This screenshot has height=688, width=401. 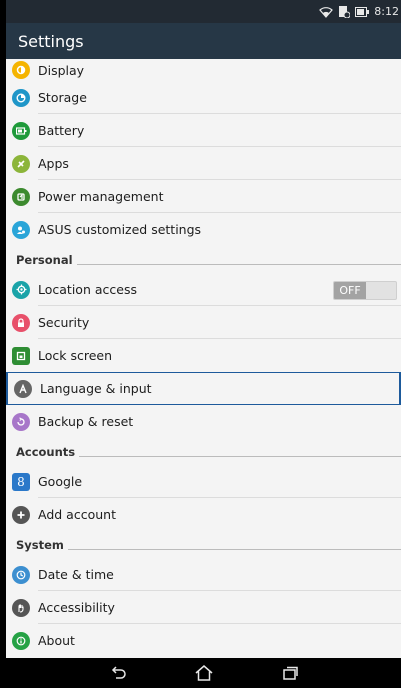 I want to click on home-icon, so click(x=204, y=673).